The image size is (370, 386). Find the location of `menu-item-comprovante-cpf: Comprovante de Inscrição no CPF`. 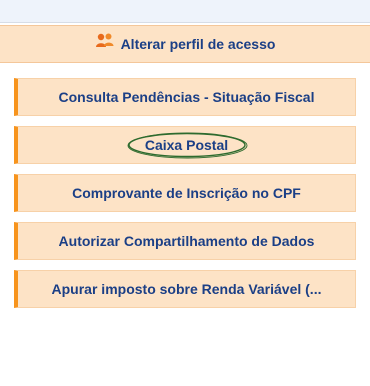

menu-item-comprovante-cpf: Comprovante de Inscrição no CPF is located at coordinates (185, 193).